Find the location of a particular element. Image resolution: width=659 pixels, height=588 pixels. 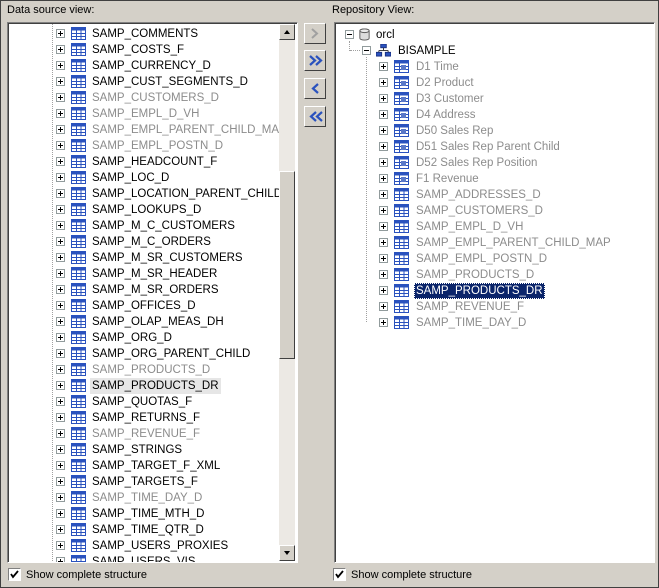

tree-node-table: SAMP_M_C_CUSTOMERS is located at coordinates (143, 226).